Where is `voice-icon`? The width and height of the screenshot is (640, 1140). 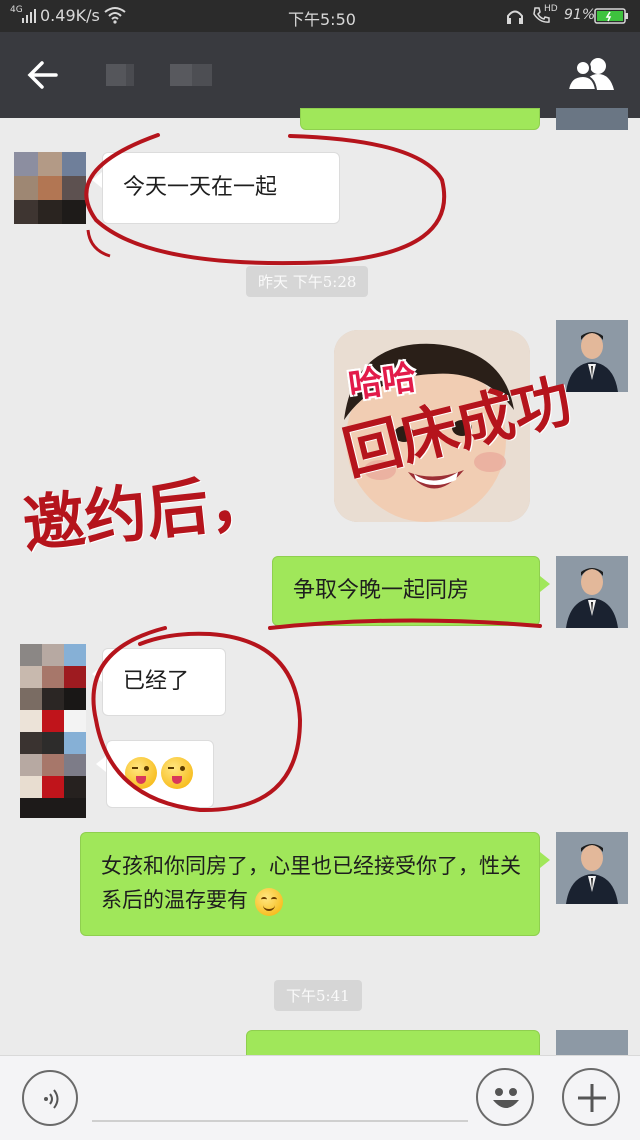
voice-icon is located at coordinates (51, 1101).